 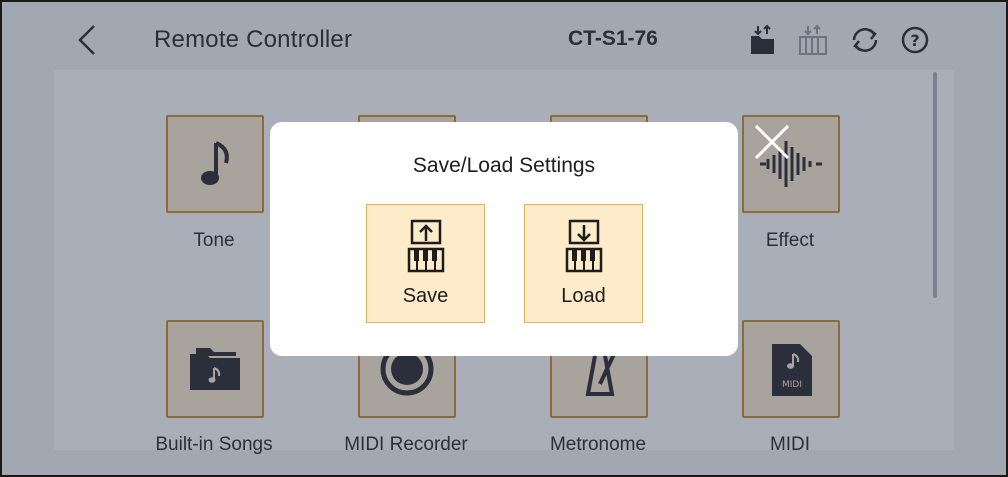 I want to click on keyboard-transfer-icon, so click(x=813, y=40).